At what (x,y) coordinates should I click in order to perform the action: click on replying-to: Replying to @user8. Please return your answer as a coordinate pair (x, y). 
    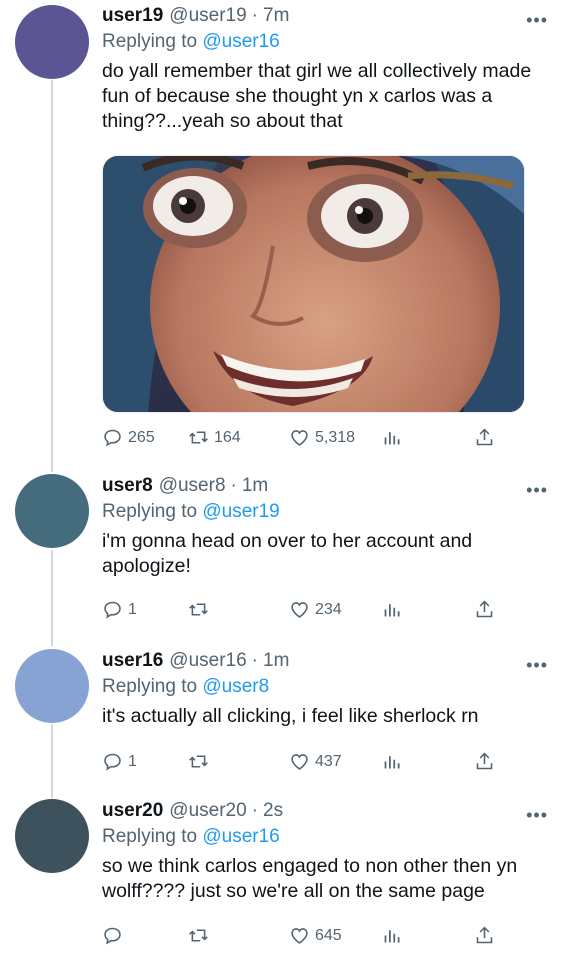
    Looking at the image, I should click on (326, 687).